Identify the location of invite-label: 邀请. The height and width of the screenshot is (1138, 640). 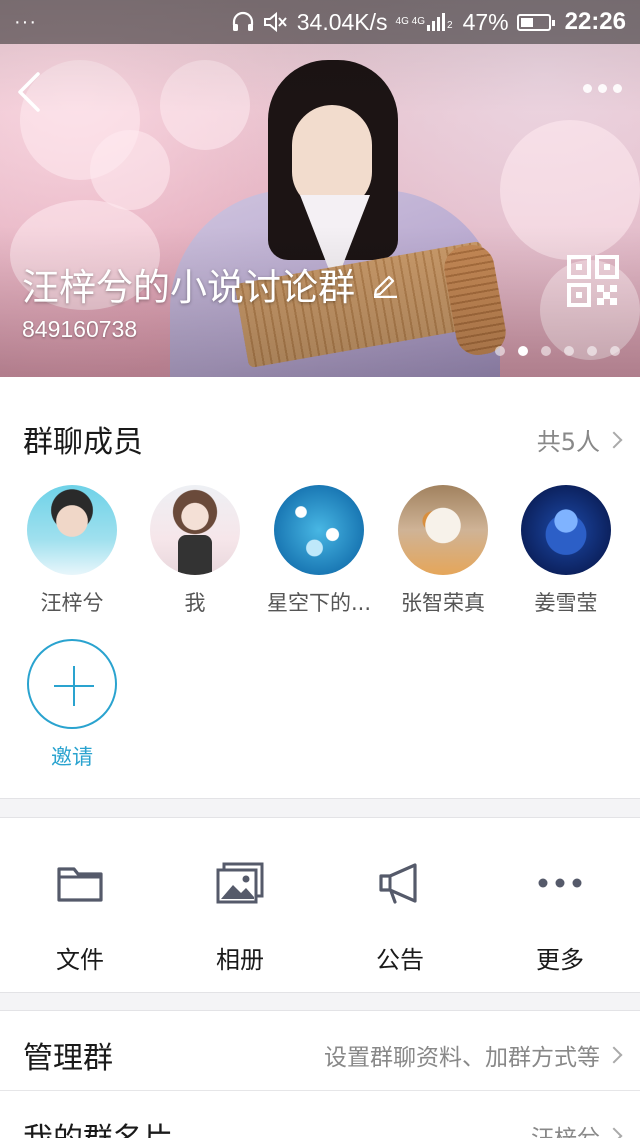
(72, 757).